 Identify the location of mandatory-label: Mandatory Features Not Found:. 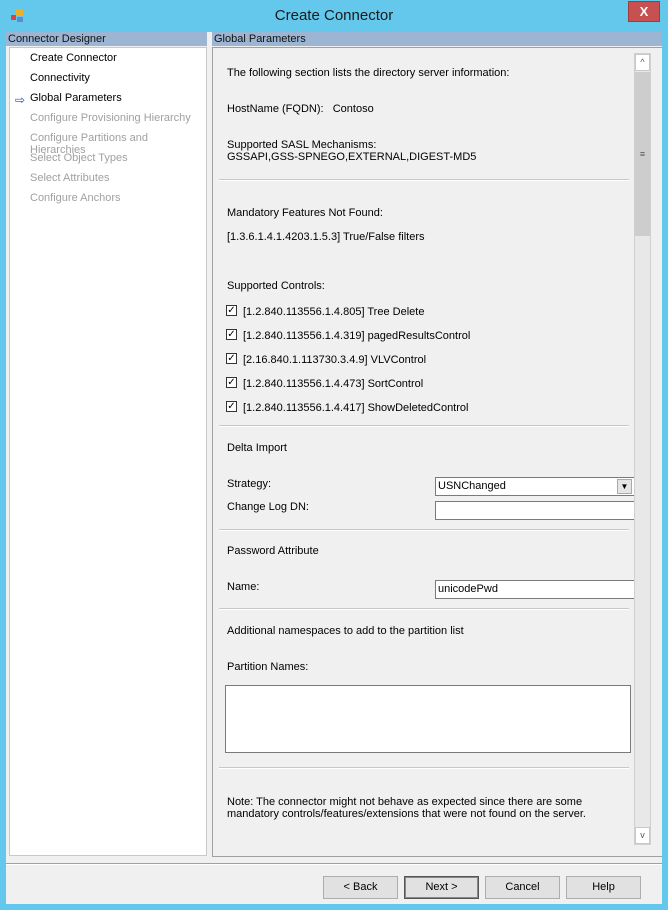
(305, 213).